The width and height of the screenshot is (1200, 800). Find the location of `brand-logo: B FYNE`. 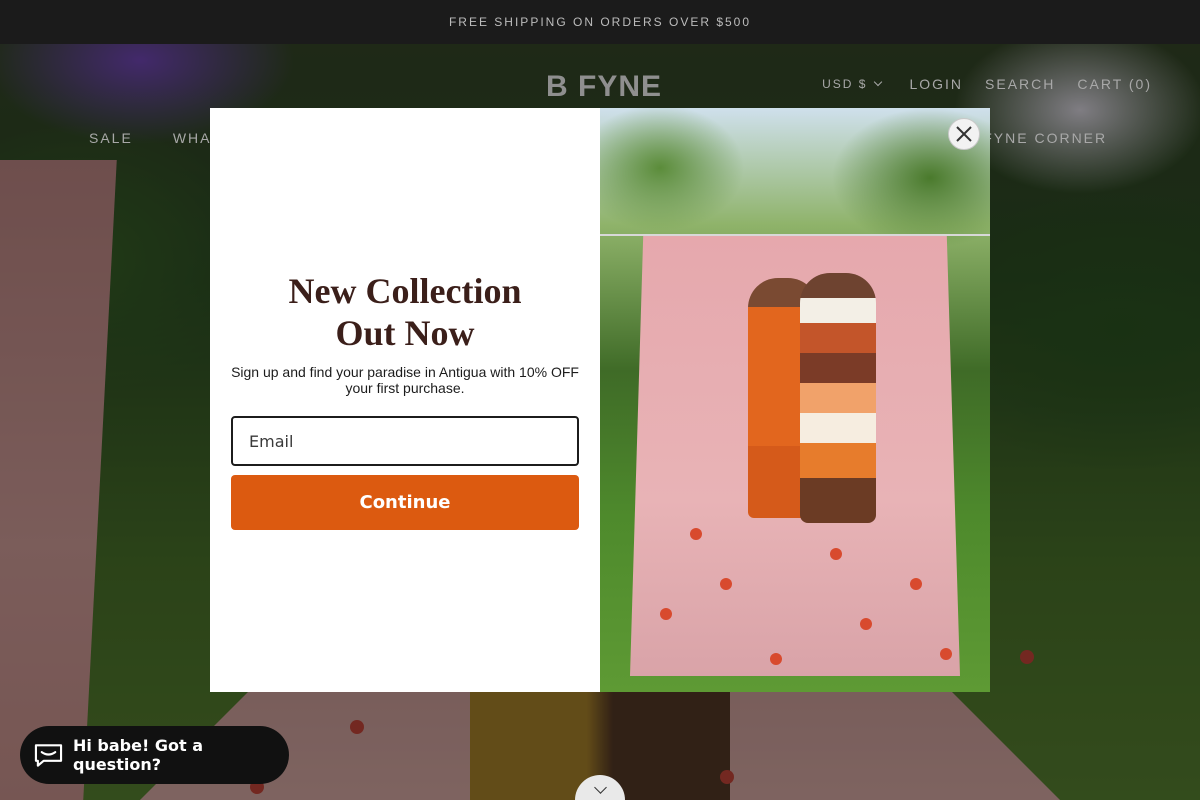

brand-logo: B FYNE is located at coordinates (604, 87).